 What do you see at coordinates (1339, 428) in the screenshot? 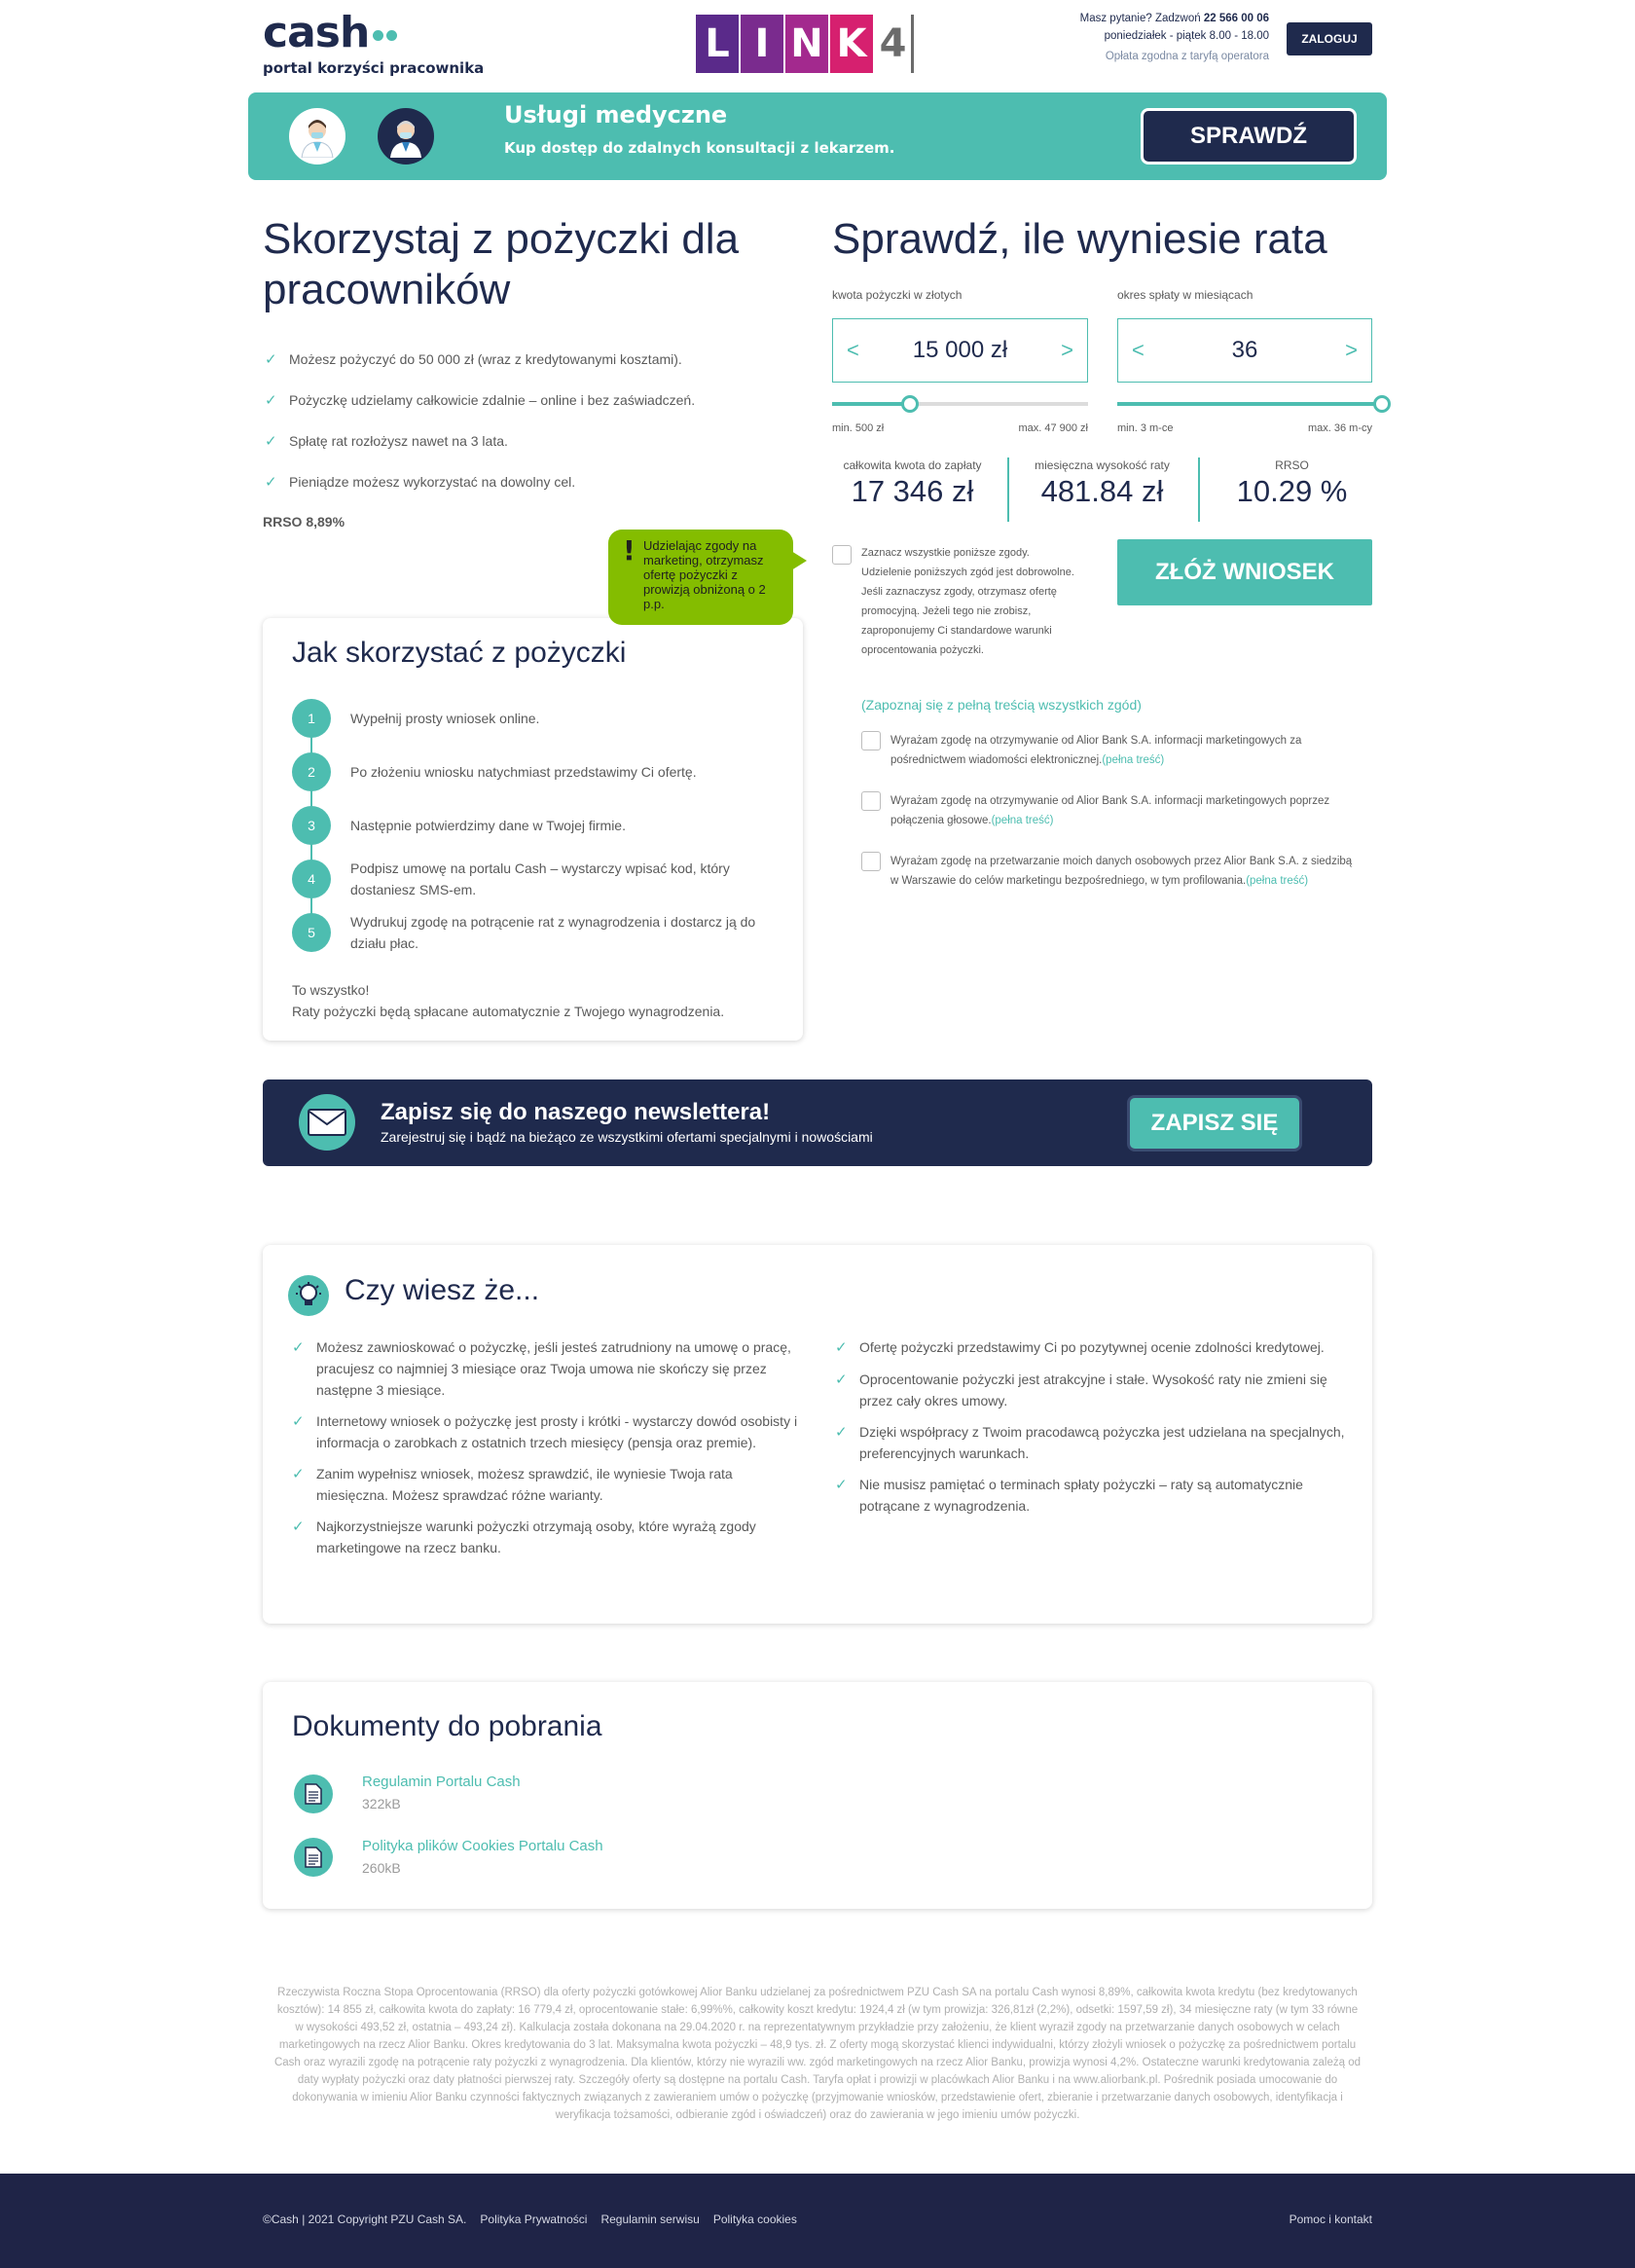
I see `period-max: max. 36 m-cy` at bounding box center [1339, 428].